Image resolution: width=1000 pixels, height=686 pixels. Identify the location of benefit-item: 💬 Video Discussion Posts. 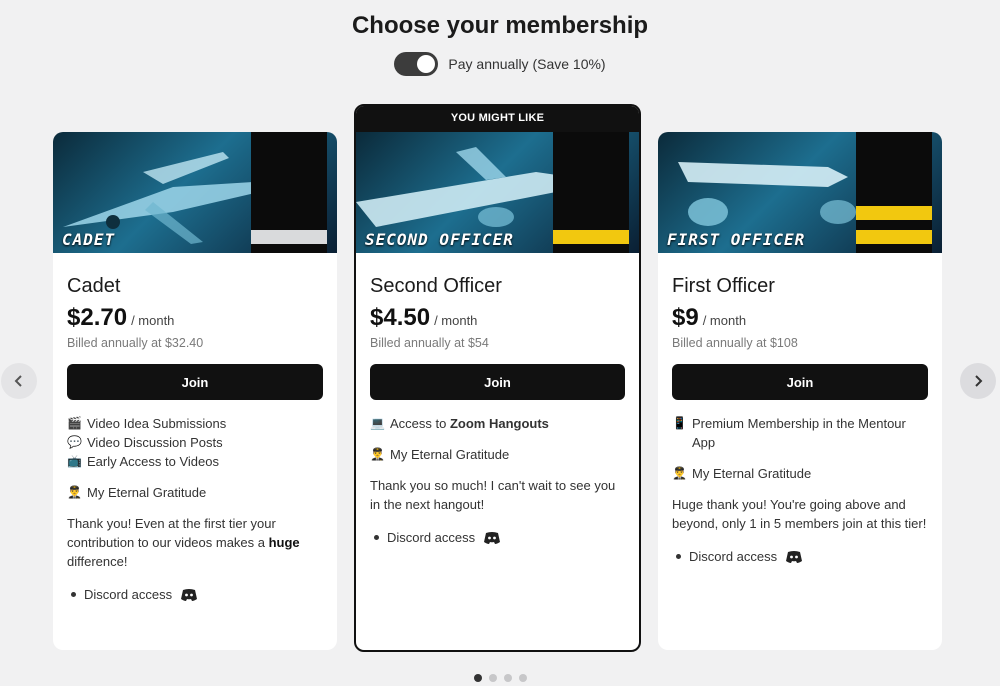
(145, 442).